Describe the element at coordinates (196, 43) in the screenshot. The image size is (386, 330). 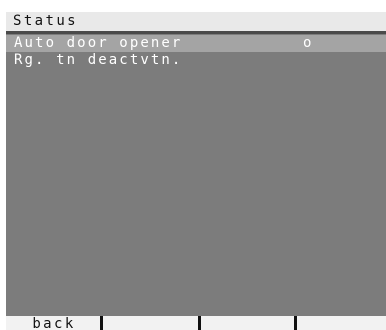
I see `menu-item-auto-door-opener: Auto door opener o` at that location.